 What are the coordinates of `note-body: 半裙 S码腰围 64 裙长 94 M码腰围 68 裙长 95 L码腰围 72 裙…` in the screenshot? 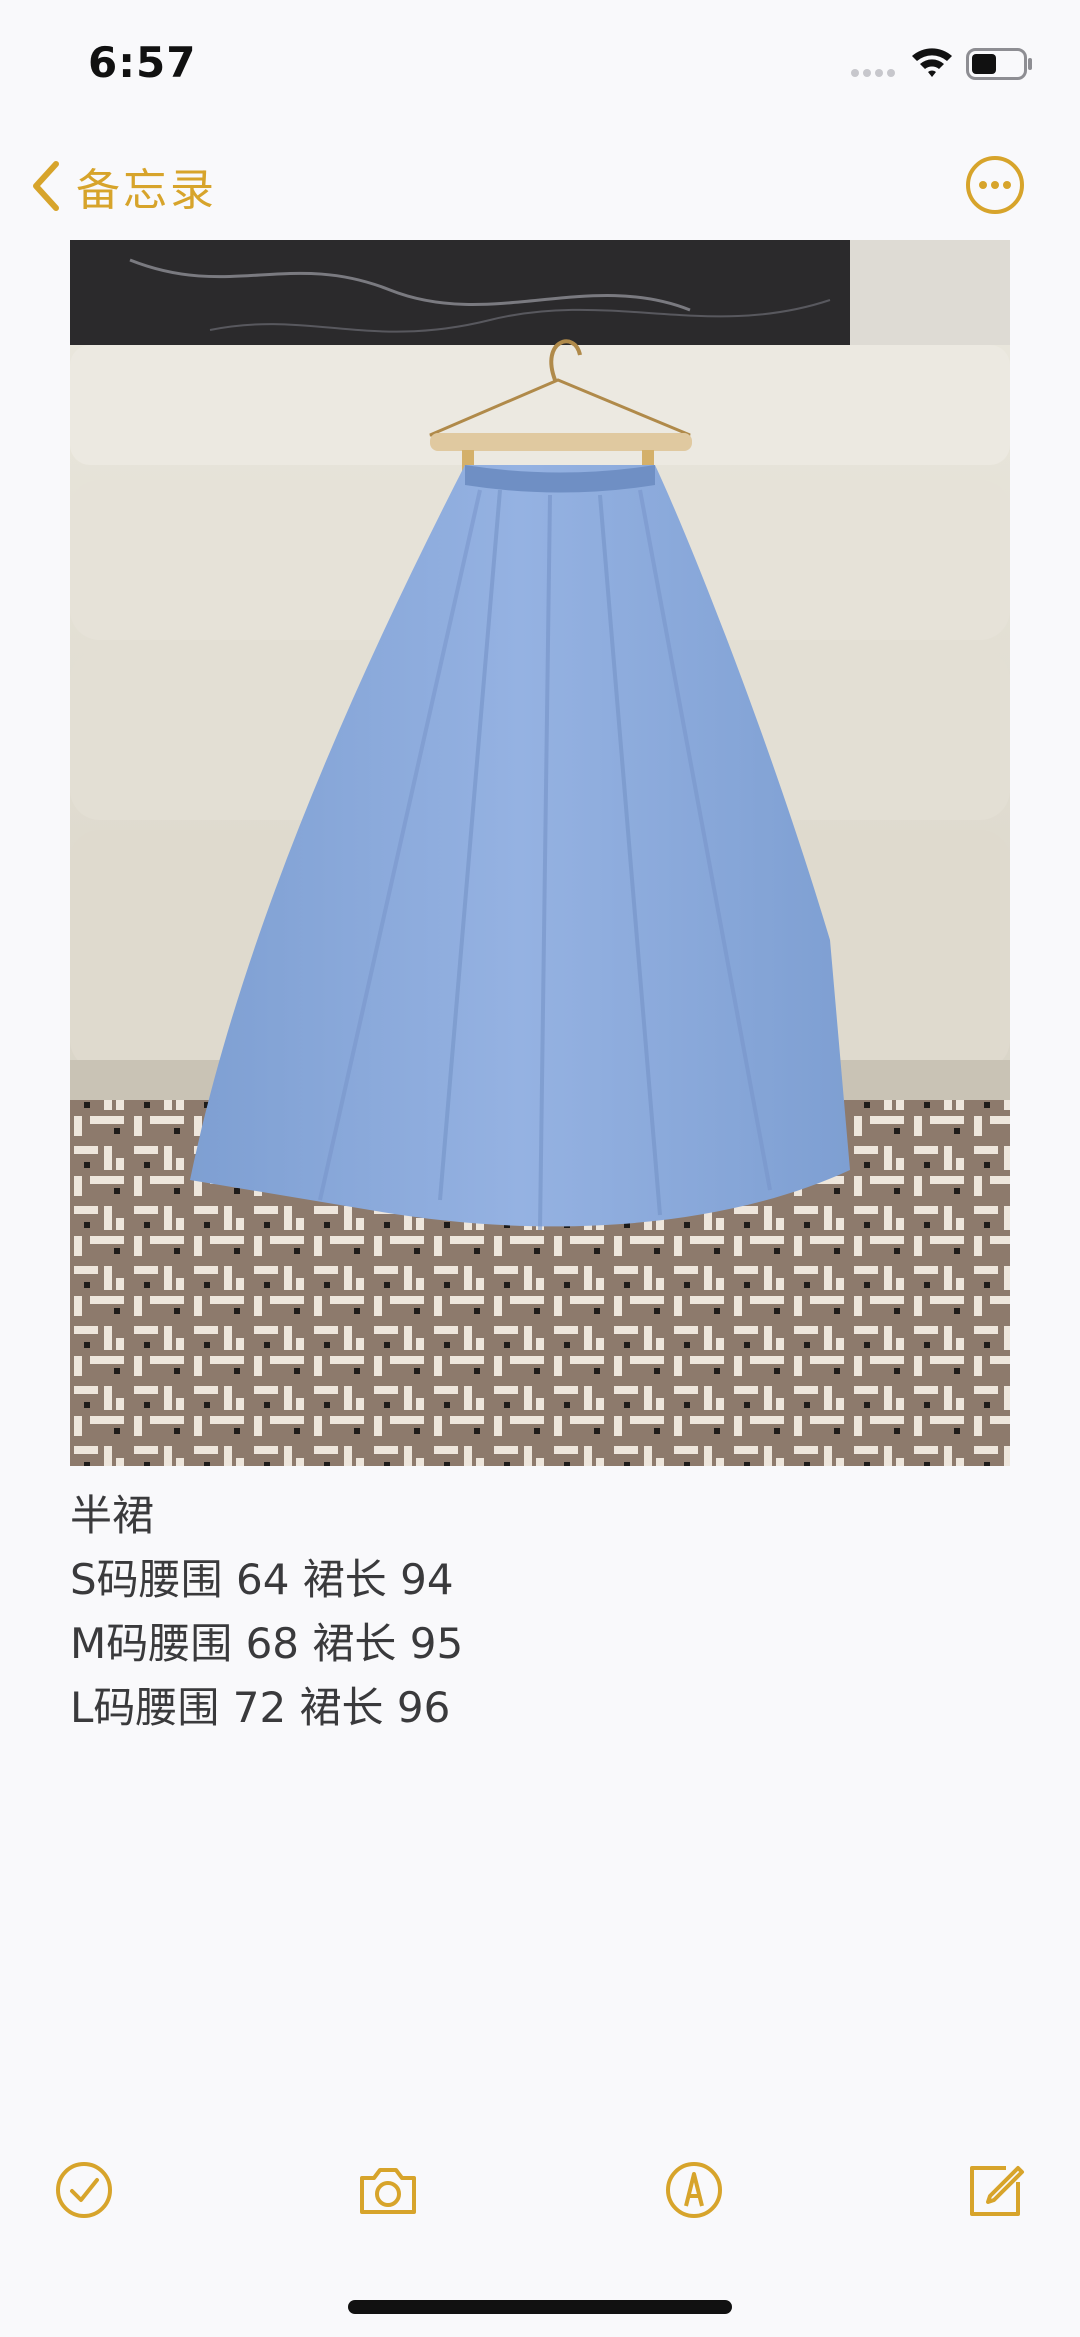 It's located at (540, 1612).